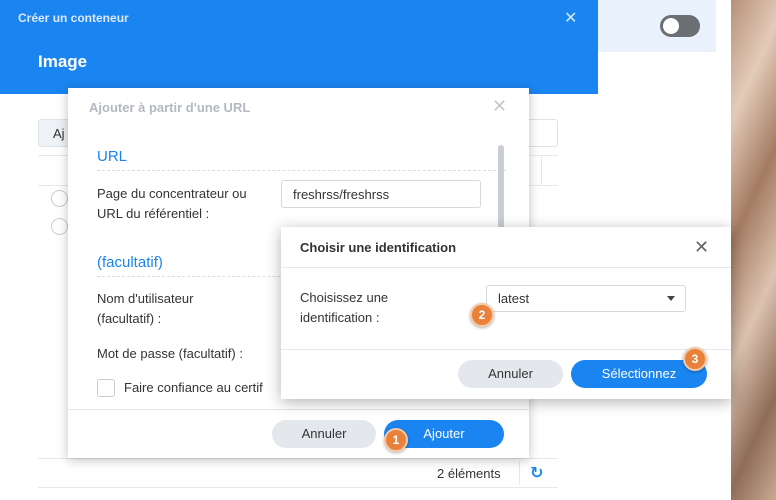  I want to click on choose-tag-label-line2: identification :, so click(340, 317).